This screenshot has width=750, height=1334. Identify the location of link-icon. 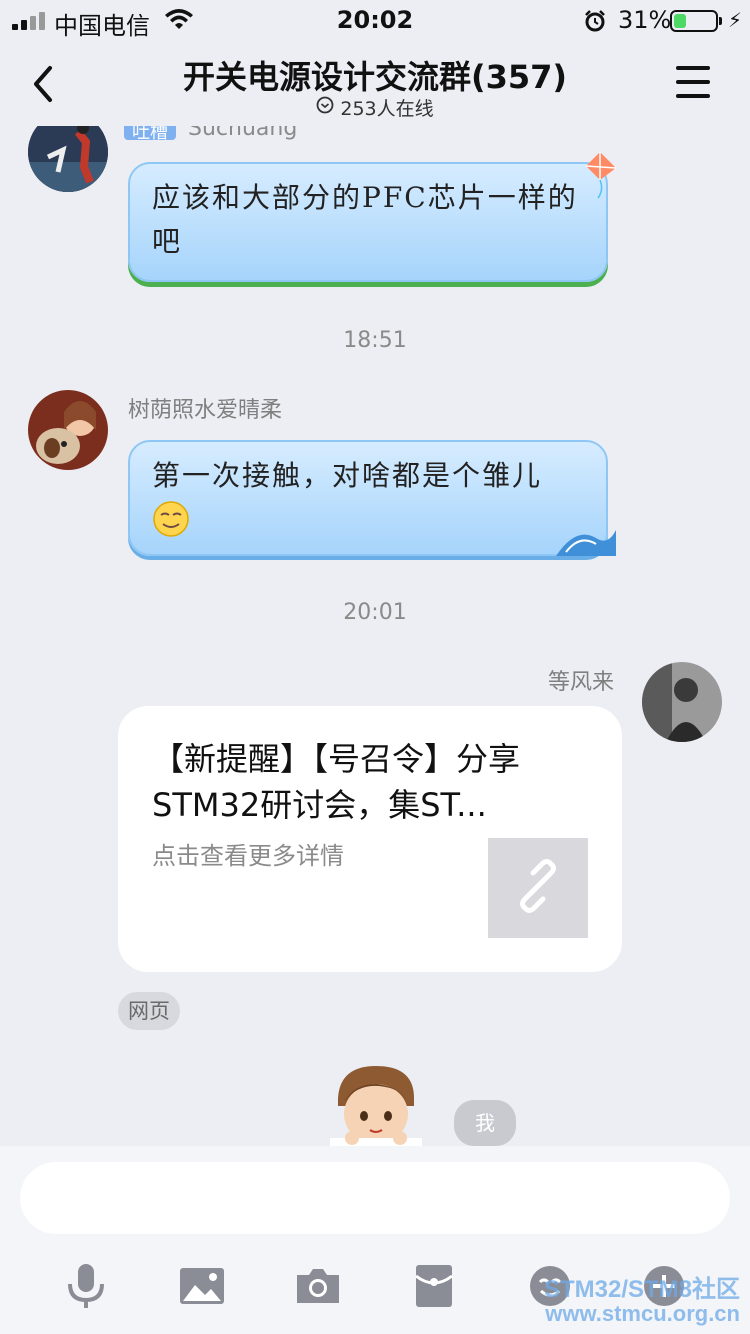
(538, 888).